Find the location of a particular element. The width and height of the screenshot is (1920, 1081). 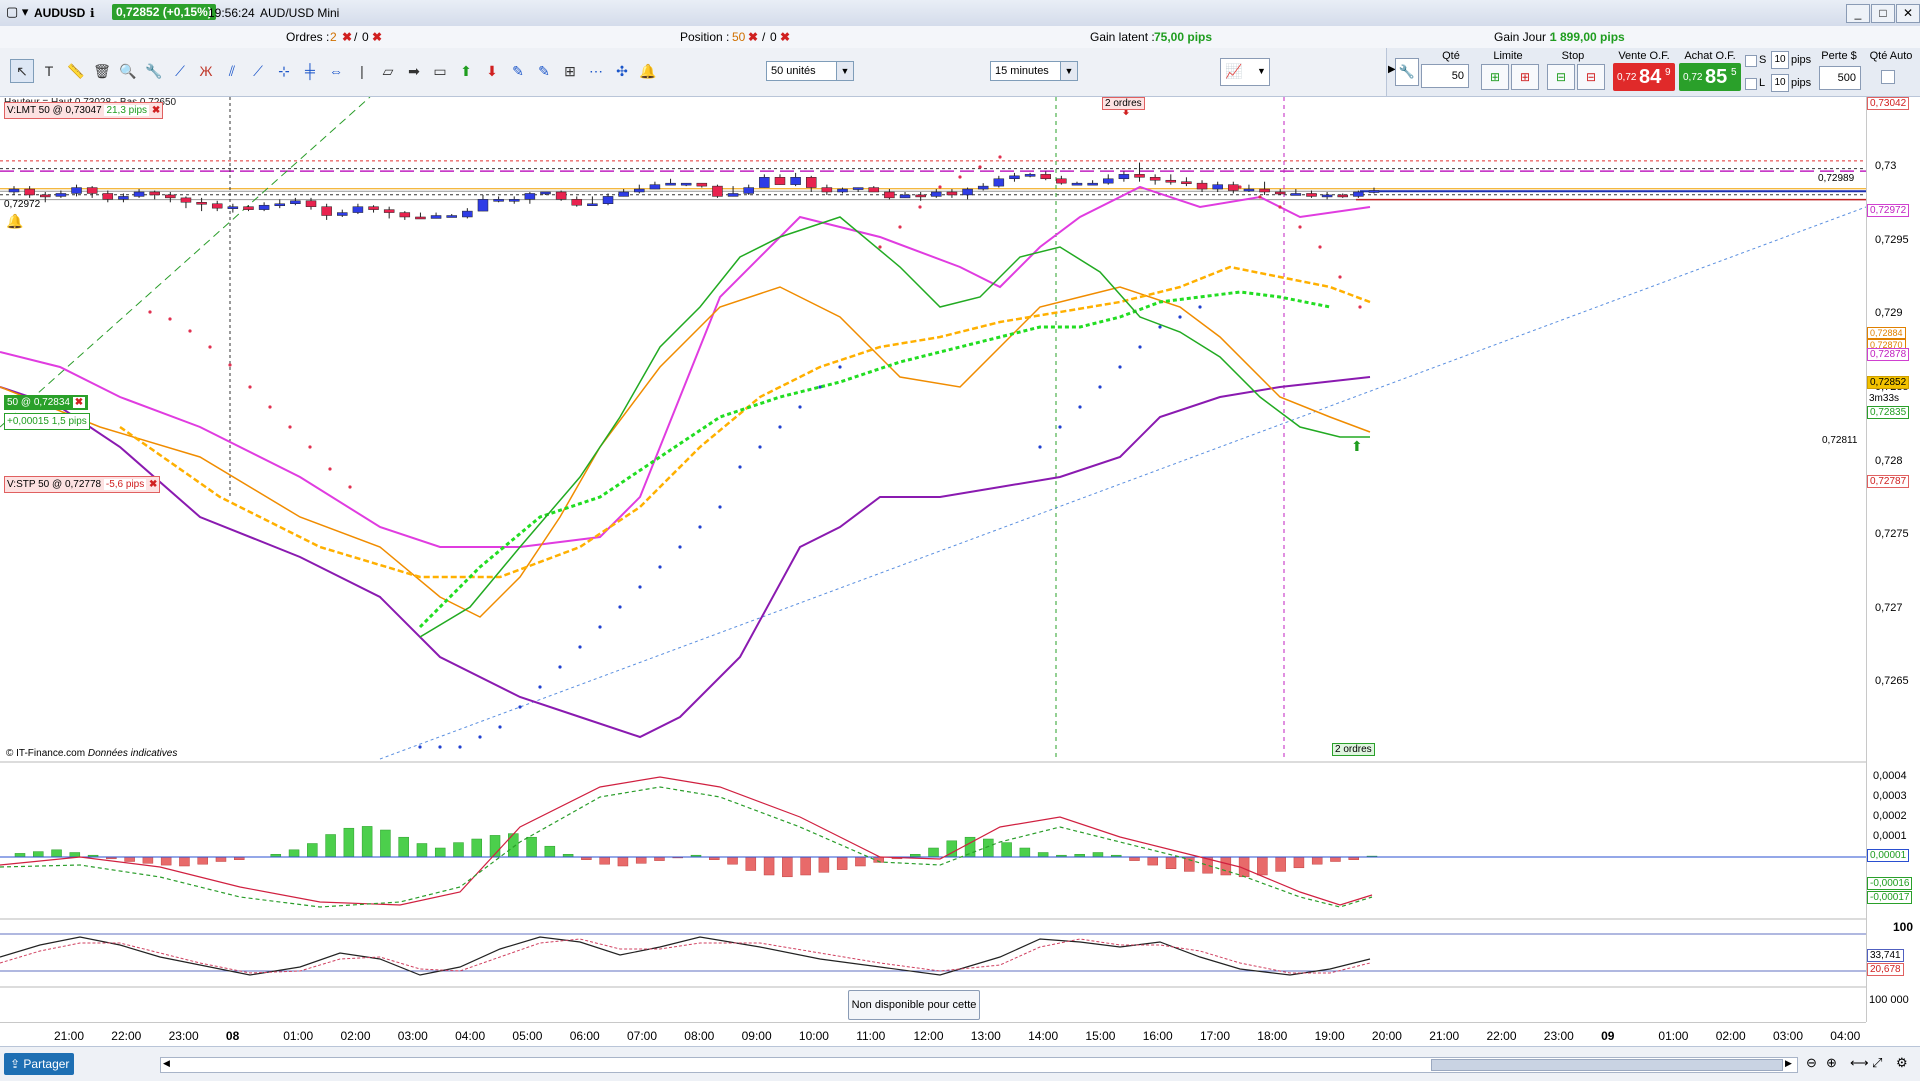

stop-sell-button: ⊟ is located at coordinates (1591, 77).